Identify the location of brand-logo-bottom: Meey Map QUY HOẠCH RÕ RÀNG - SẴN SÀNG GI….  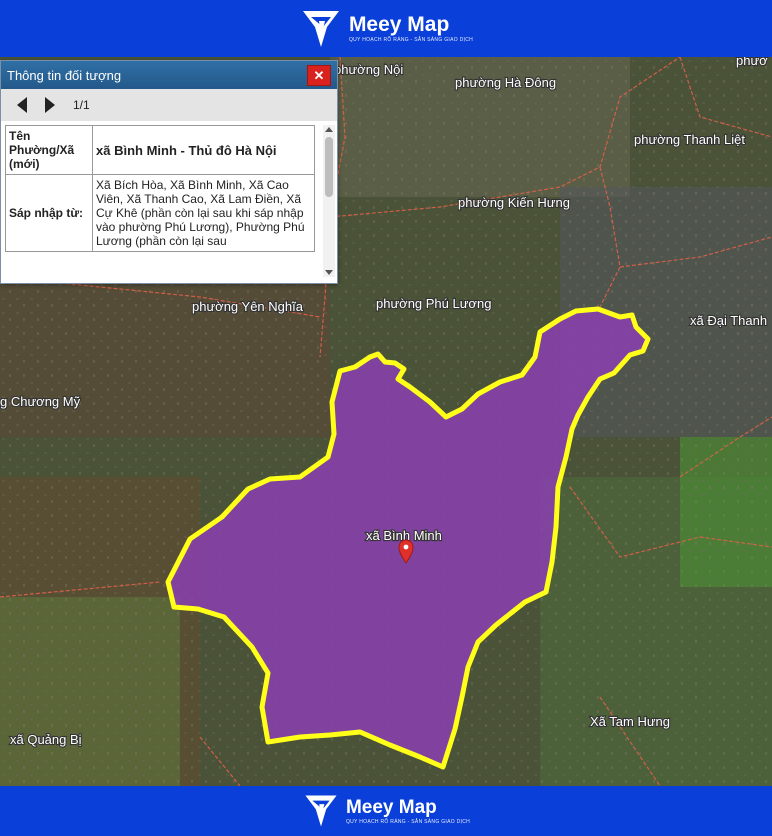
(386, 811).